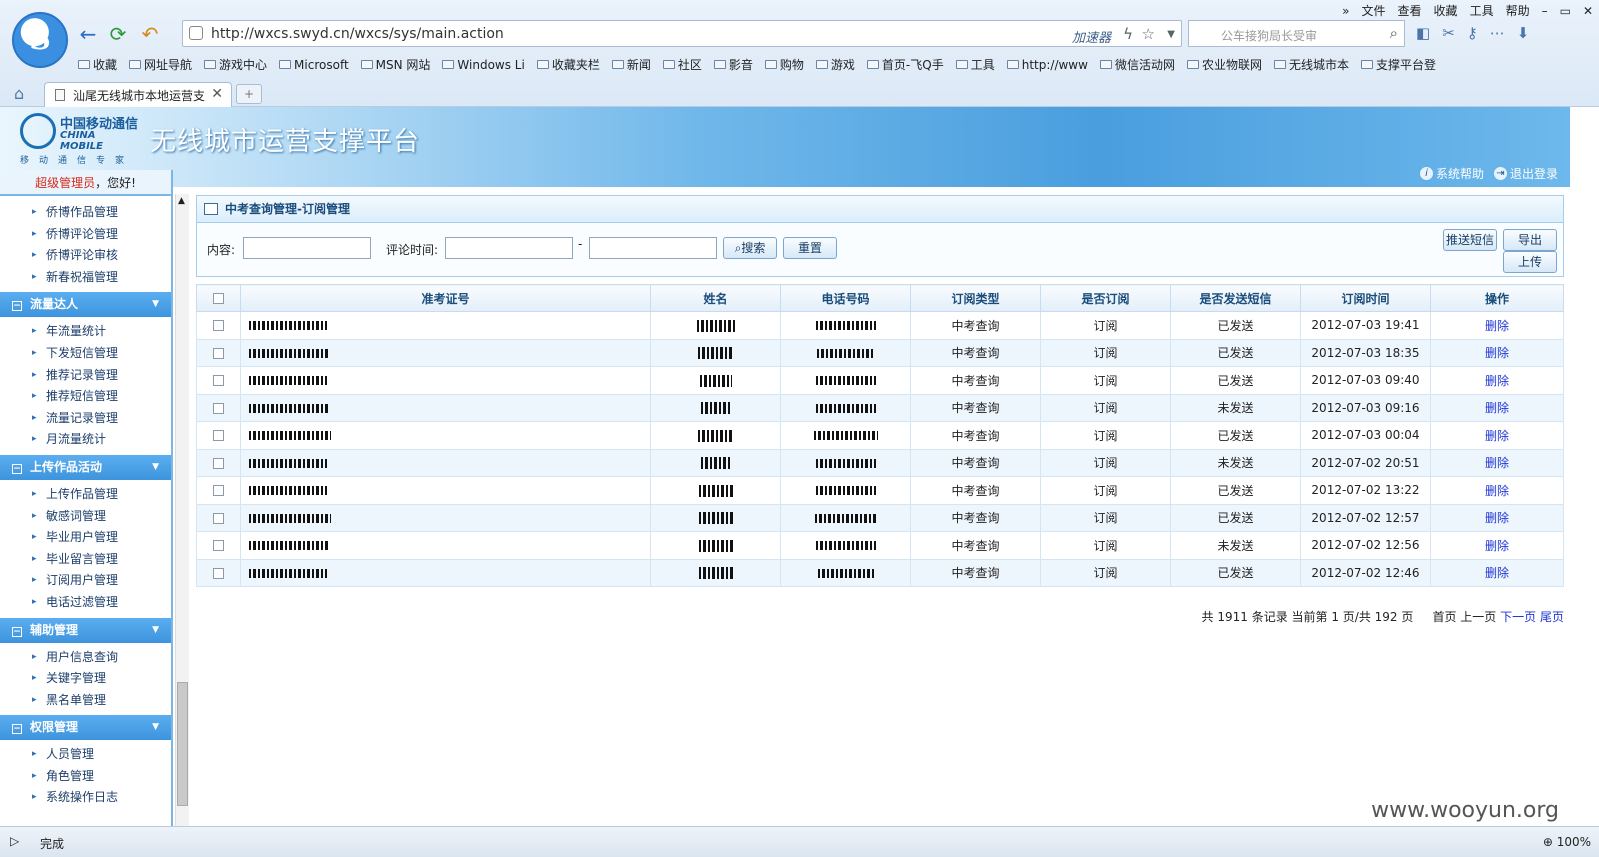 Image resolution: width=1599 pixels, height=857 pixels. What do you see at coordinates (395, 64) in the screenshot?
I see `bookmark-item: MSN 网站` at bounding box center [395, 64].